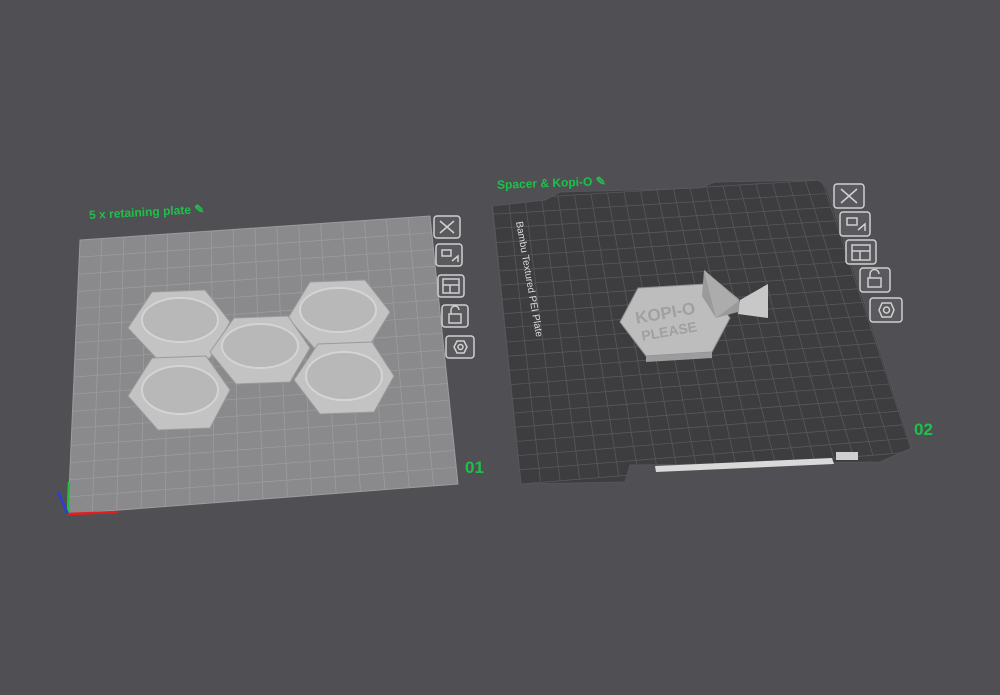 Image resolution: width=1000 pixels, height=695 pixels. What do you see at coordinates (63, 503) in the screenshot?
I see `y-axis` at bounding box center [63, 503].